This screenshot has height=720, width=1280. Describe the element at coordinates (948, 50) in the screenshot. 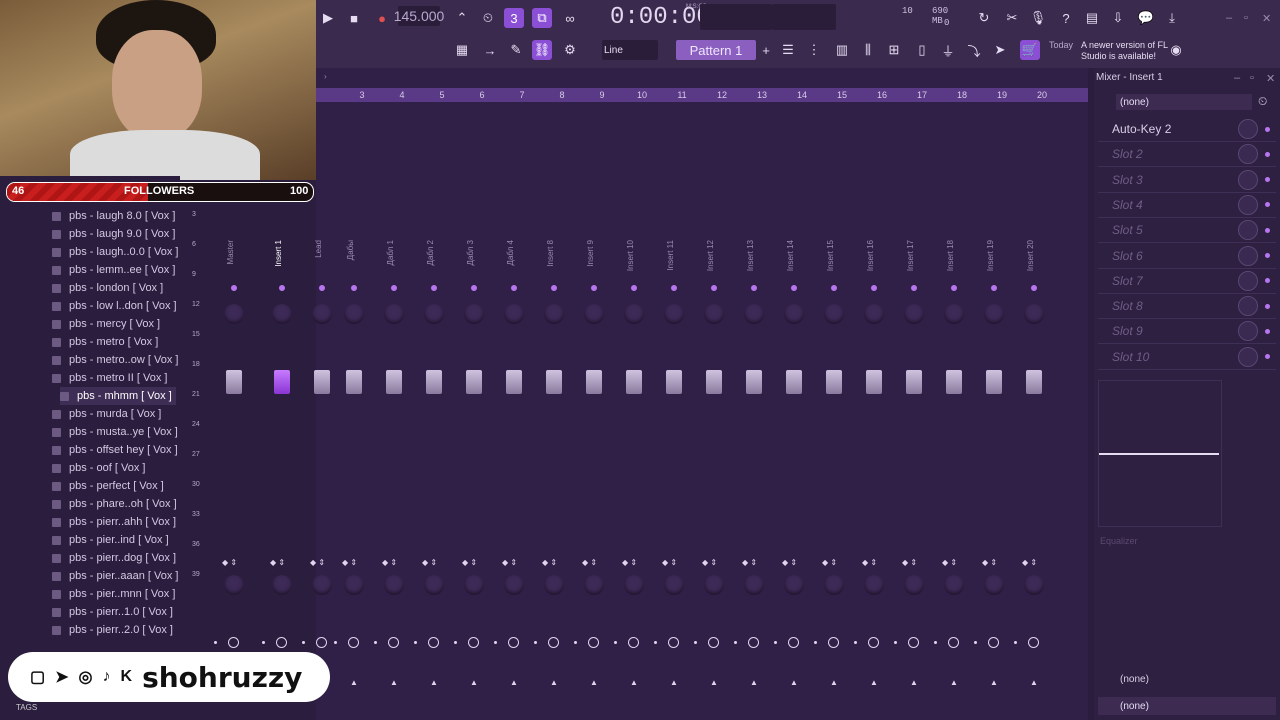

I see `plugin-icon: ⏚` at that location.